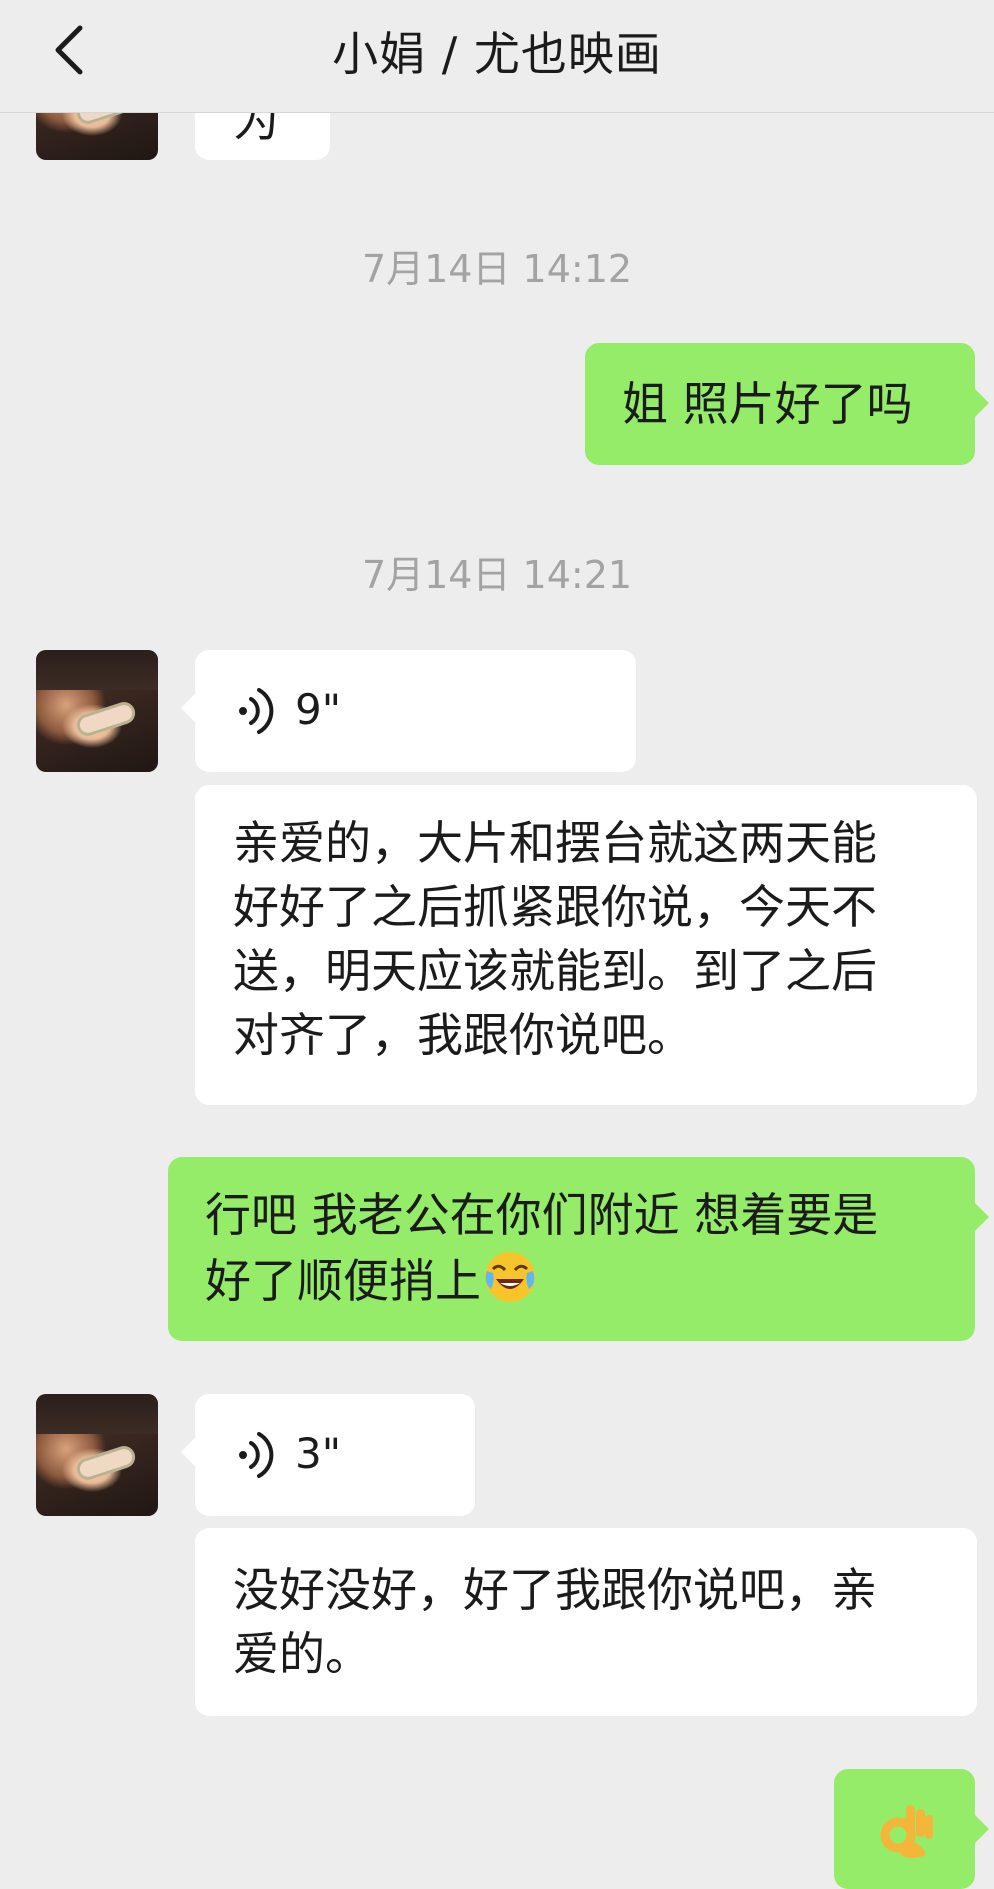  Describe the element at coordinates (343, 1281) in the screenshot. I see `message-line: 好了顺便捎上` at that location.